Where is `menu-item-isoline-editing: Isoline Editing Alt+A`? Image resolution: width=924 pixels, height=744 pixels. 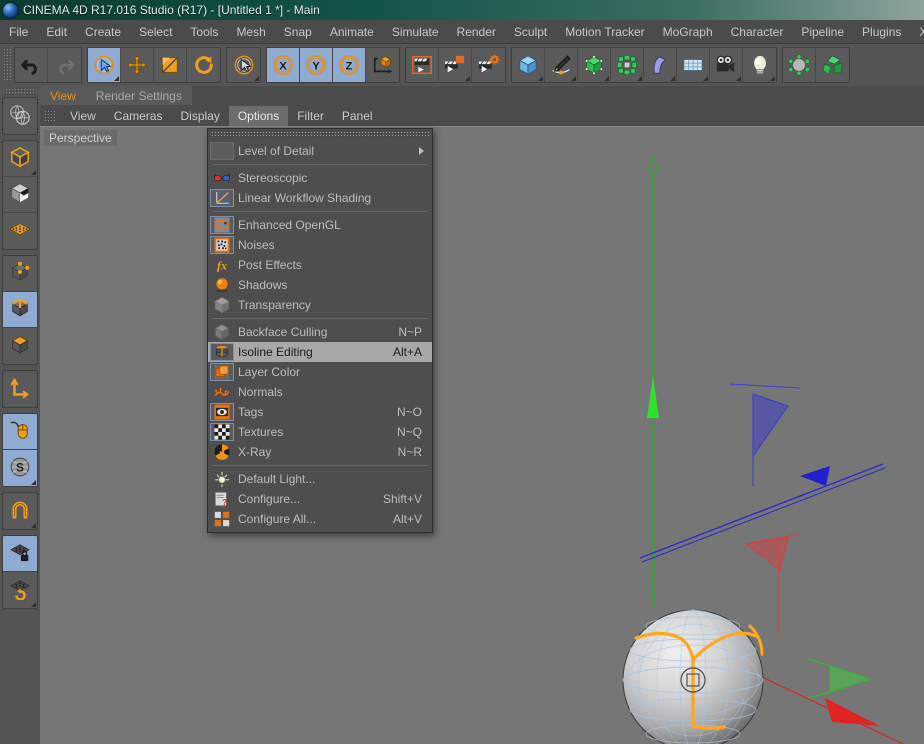 menu-item-isoline-editing: Isoline Editing Alt+A is located at coordinates (320, 352).